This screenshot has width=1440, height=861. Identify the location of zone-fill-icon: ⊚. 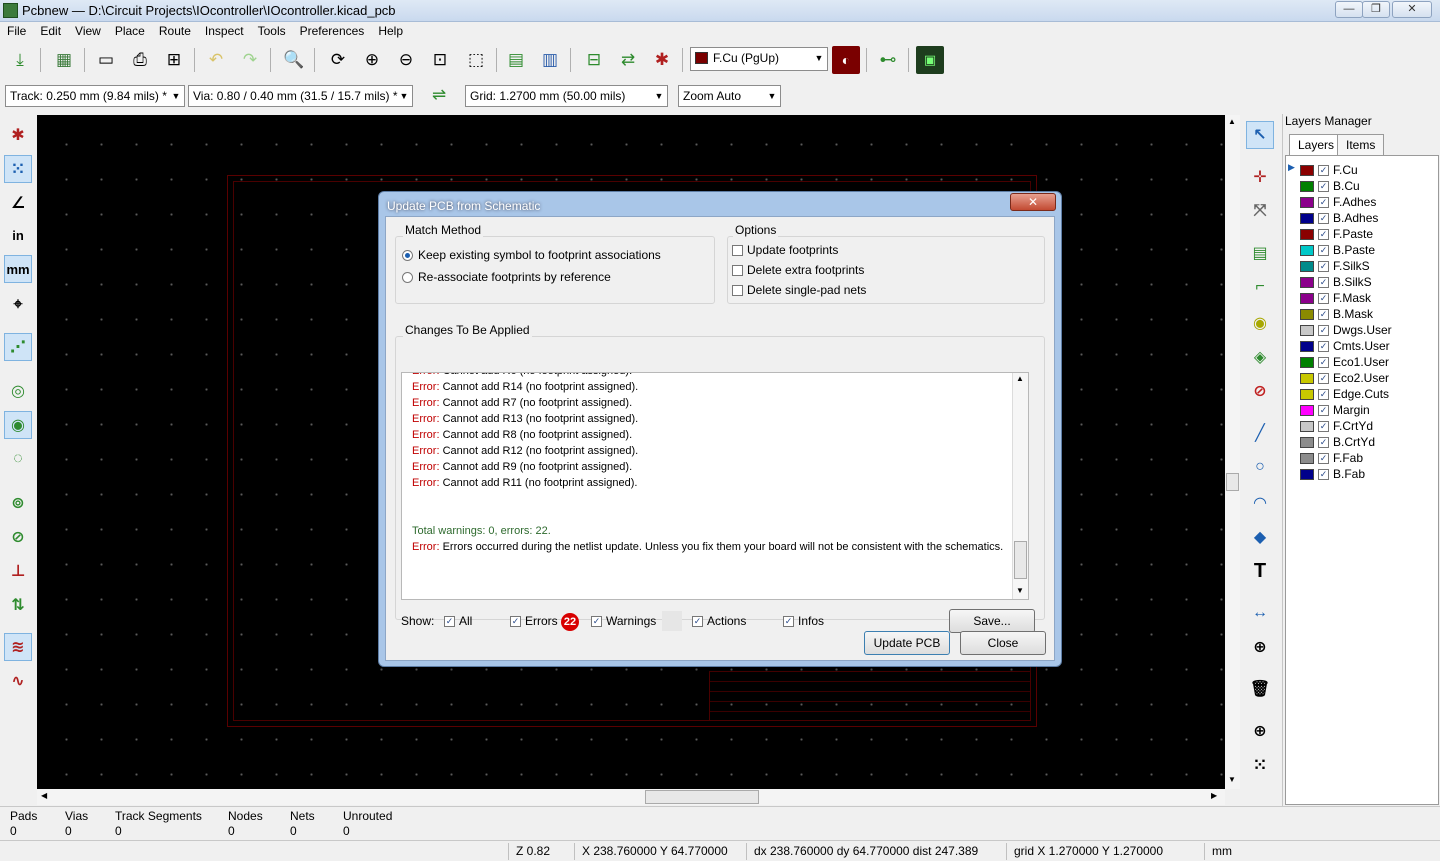
(18, 503).